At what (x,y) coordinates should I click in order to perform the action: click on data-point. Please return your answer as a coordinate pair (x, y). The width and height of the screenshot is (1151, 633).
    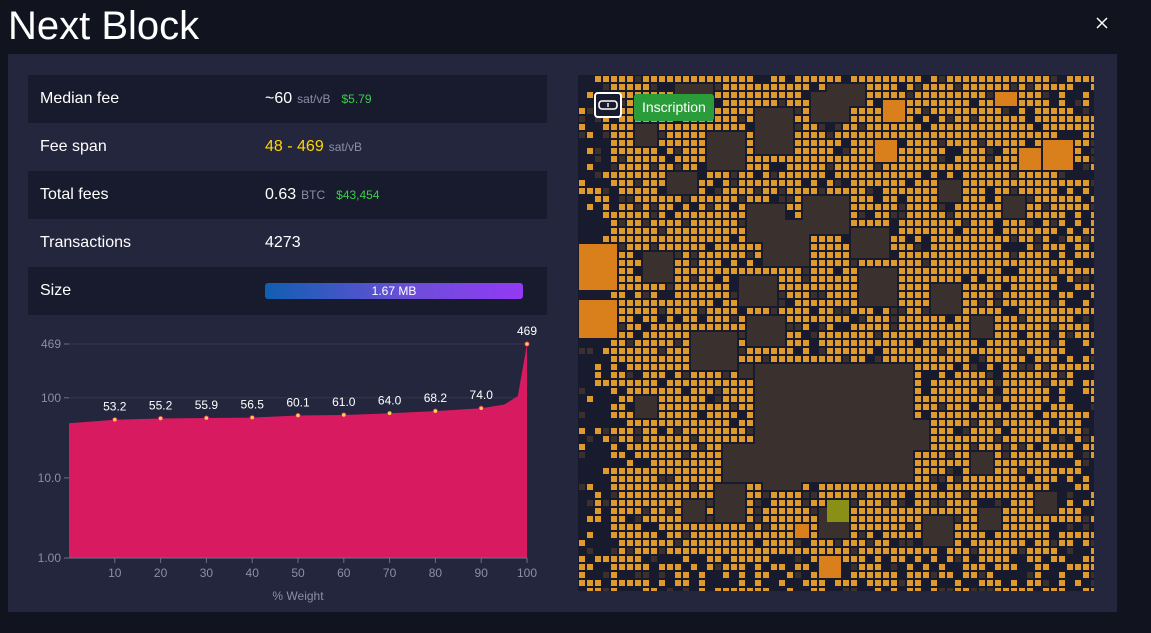
    Looking at the image, I should click on (435, 411).